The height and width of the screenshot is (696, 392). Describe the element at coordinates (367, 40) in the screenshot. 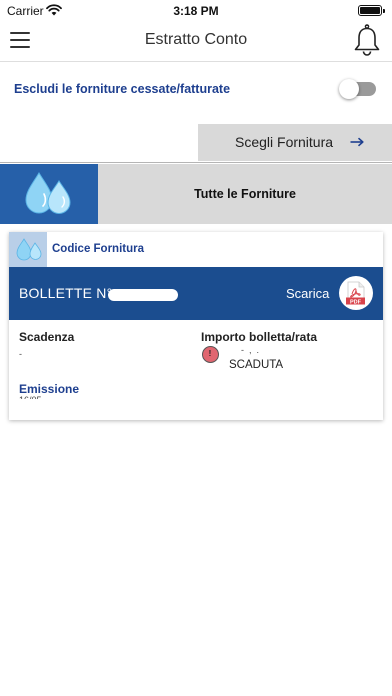

I see `bell-icon` at that location.